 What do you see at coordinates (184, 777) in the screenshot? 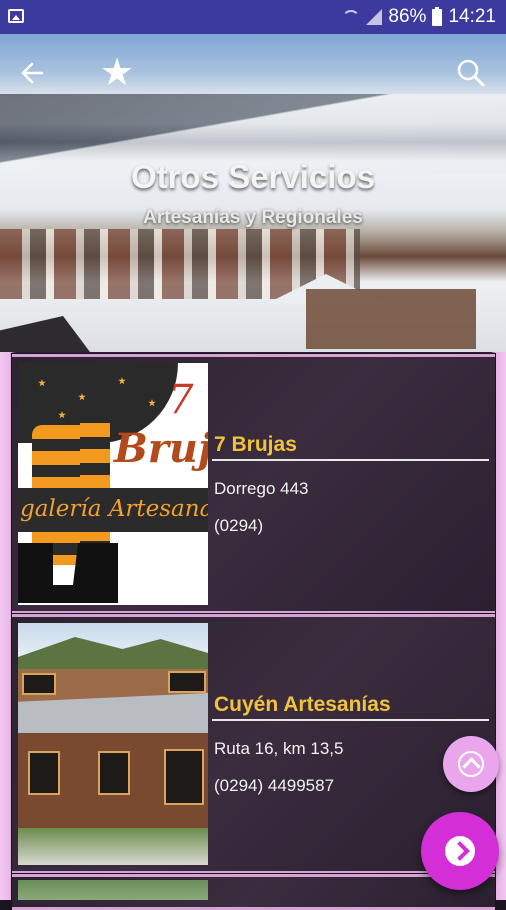
I see `door` at bounding box center [184, 777].